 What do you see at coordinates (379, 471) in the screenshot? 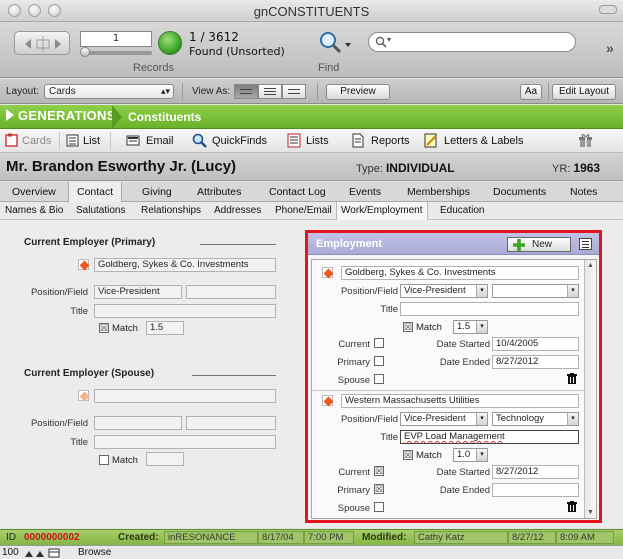
I see `row2-current-checkbox: ☒` at bounding box center [379, 471].